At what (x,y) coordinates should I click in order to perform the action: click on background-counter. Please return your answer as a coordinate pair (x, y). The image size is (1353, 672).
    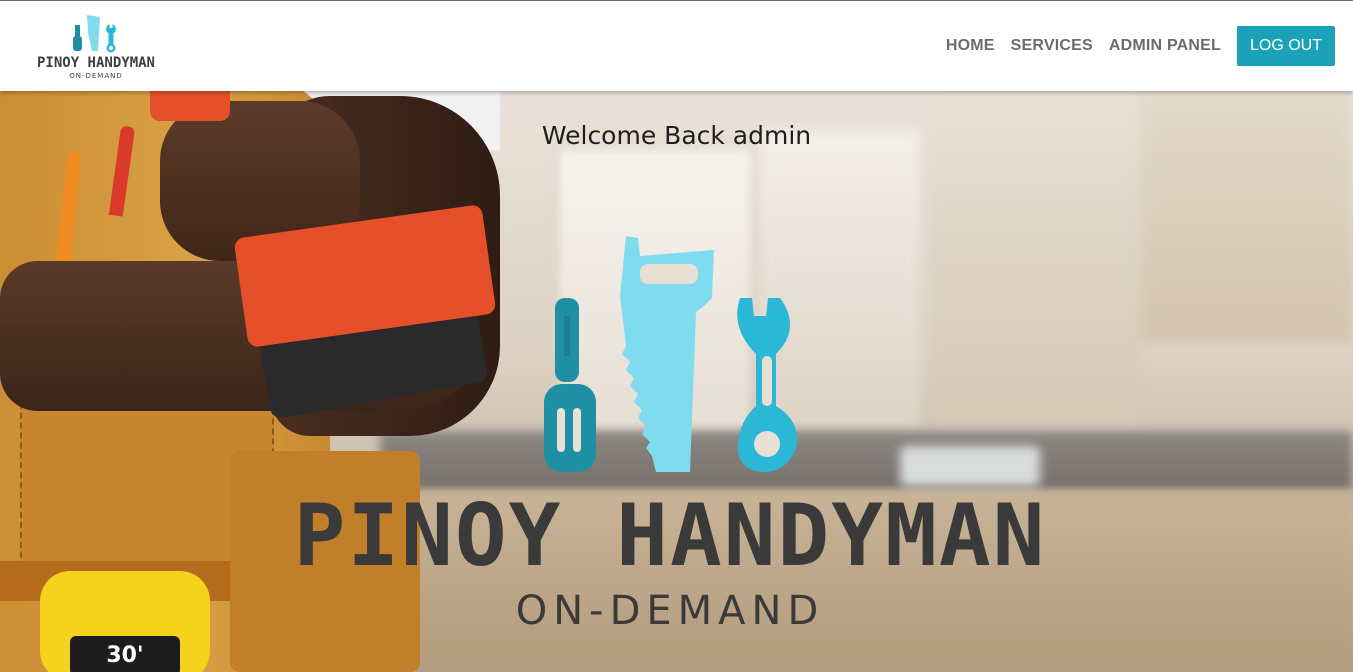
    Looking at the image, I should click on (866, 461).